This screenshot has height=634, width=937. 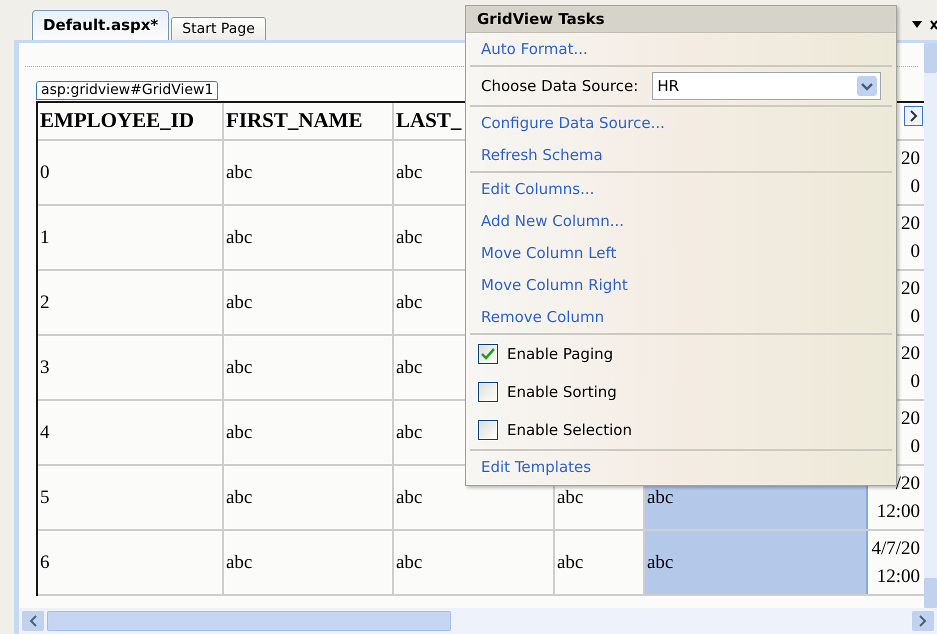 I want to click on control-tag: asp:gridview#GridView1, so click(x=127, y=90).